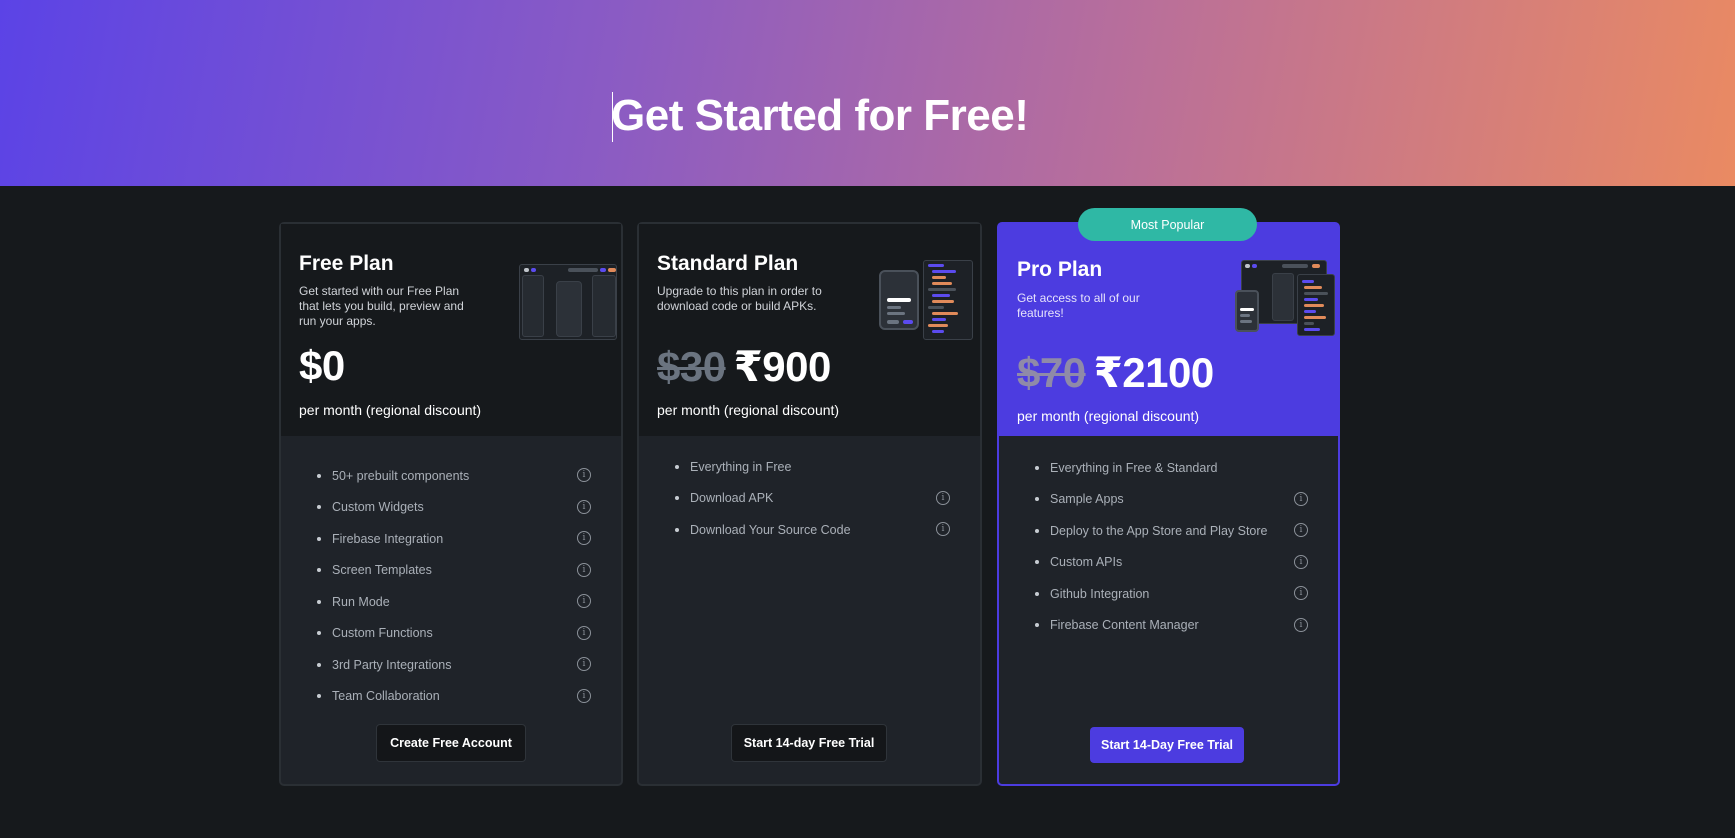 The image size is (1735, 838). I want to click on list-item: Firebase Integration i, so click(454, 539).